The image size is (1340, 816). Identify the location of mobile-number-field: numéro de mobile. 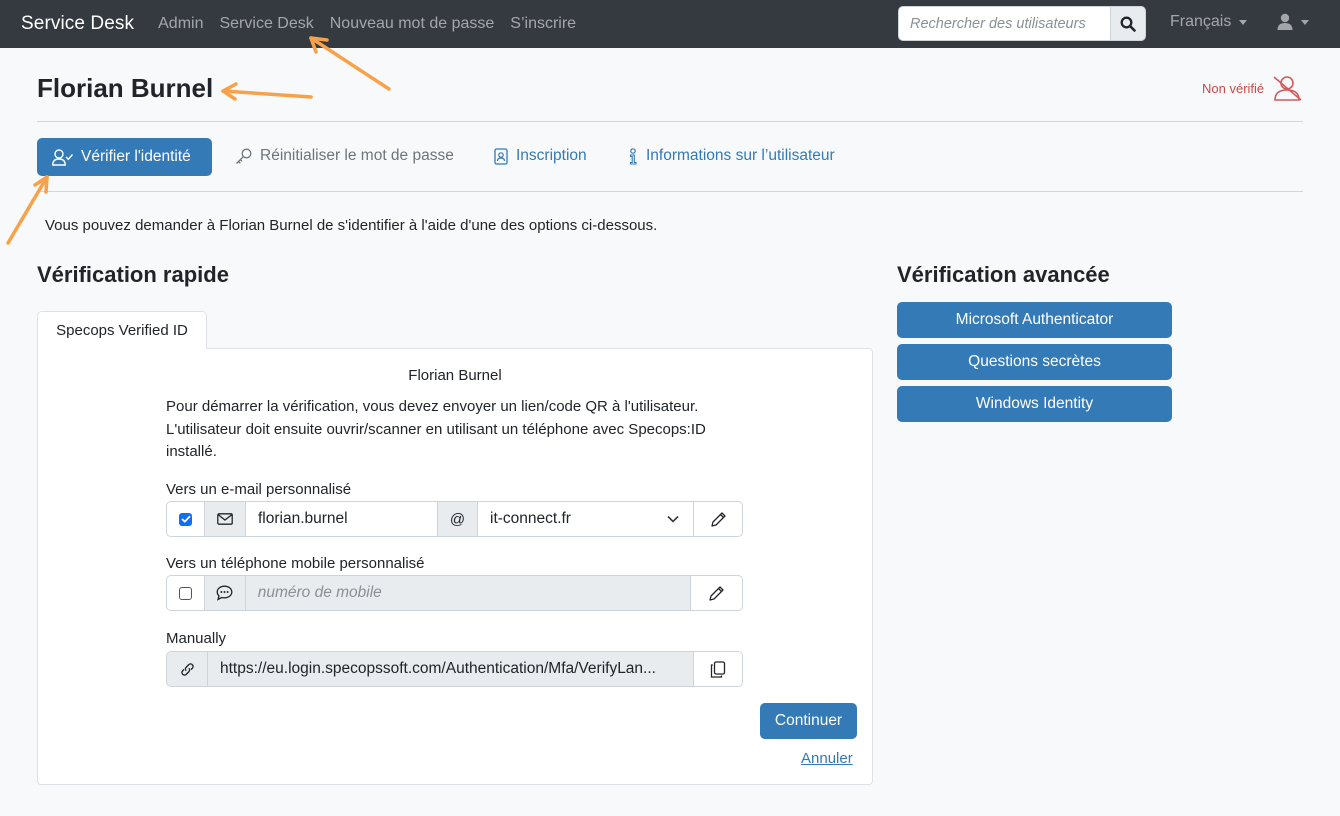
(468, 593).